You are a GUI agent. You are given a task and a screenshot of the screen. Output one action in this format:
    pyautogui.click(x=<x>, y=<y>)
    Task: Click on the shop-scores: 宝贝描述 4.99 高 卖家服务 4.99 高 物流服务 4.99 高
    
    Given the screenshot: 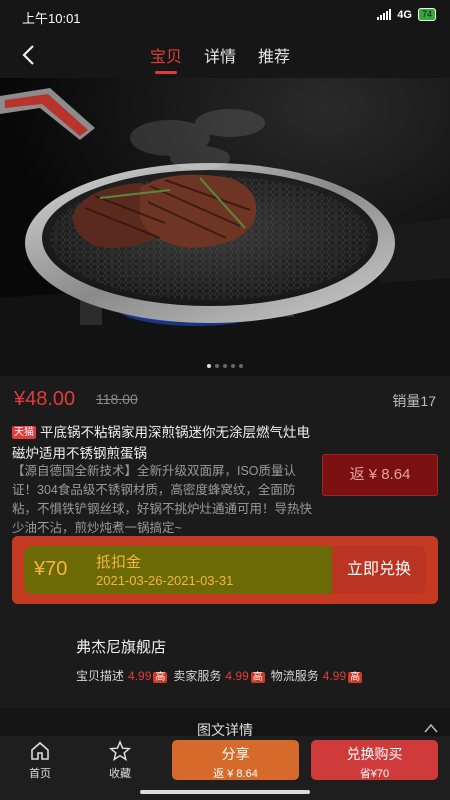 What is the action you would take?
    pyautogui.click(x=219, y=676)
    